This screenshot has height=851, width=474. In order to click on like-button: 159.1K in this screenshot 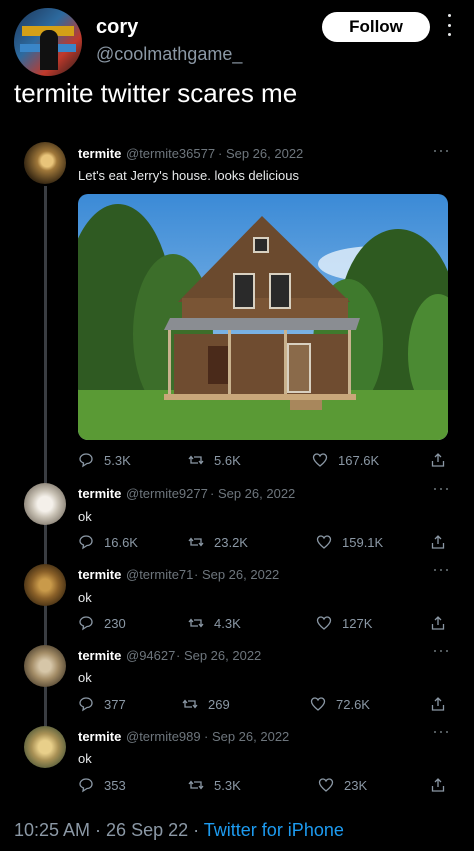, I will do `click(349, 542)`.